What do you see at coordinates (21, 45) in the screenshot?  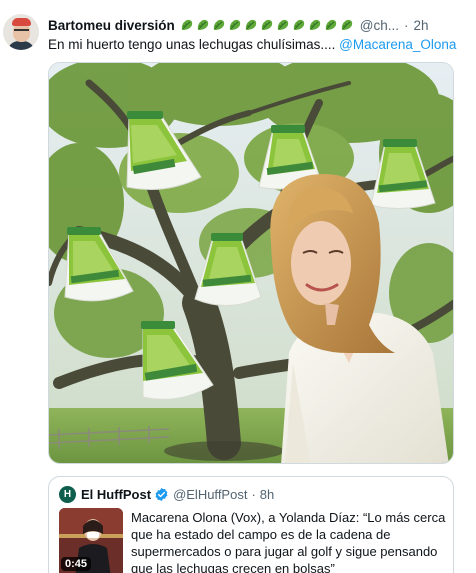 I see `avatar-body` at bounding box center [21, 45].